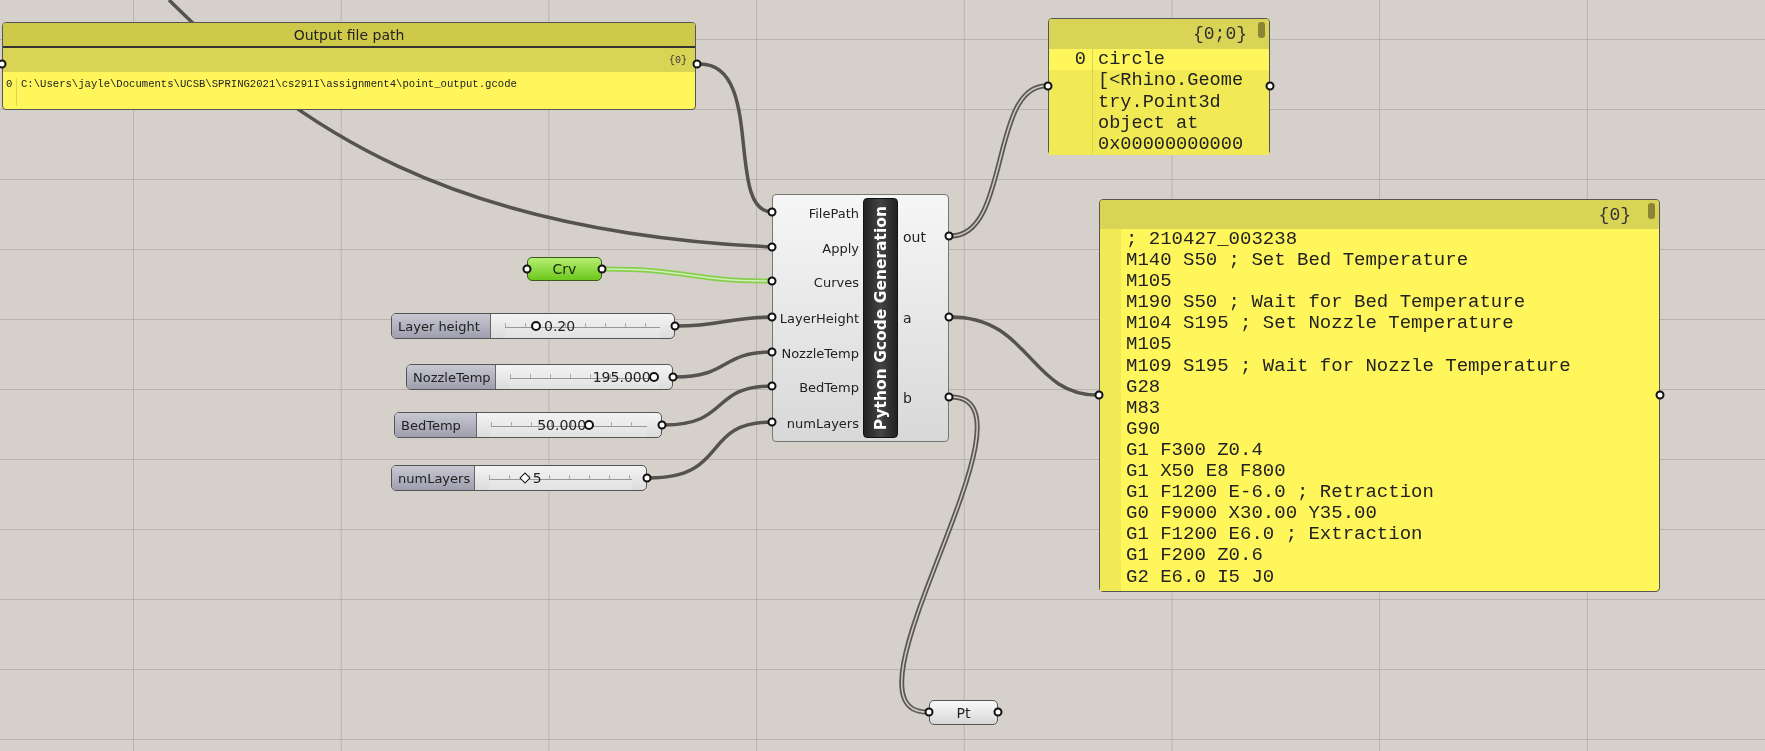 The height and width of the screenshot is (751, 1765). Describe the element at coordinates (907, 318) in the screenshot. I see `output-label: a` at that location.